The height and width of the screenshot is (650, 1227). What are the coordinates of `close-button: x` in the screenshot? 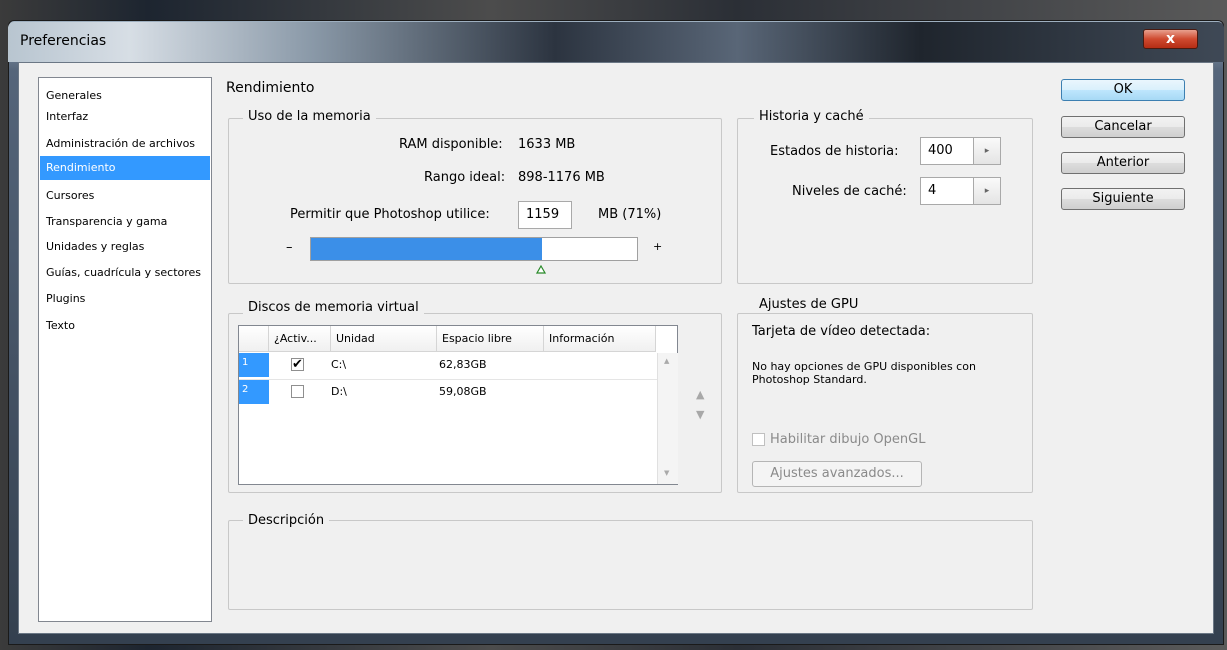 It's located at (1170, 39).